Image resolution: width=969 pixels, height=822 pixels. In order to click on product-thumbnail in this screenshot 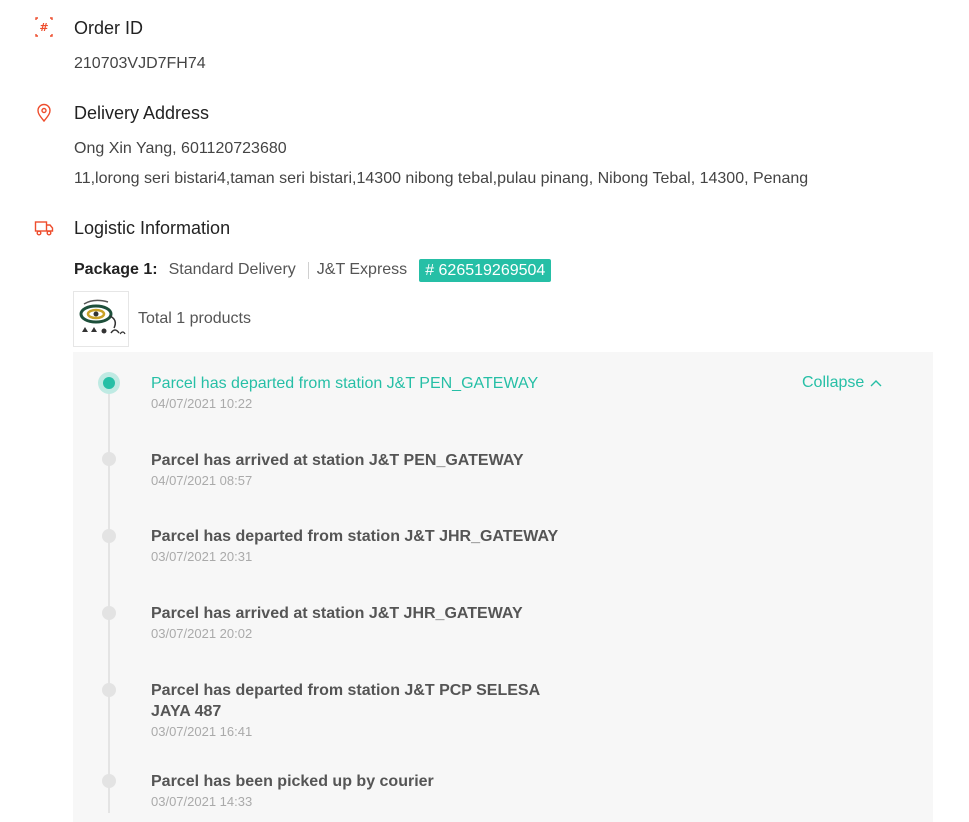, I will do `click(101, 319)`.